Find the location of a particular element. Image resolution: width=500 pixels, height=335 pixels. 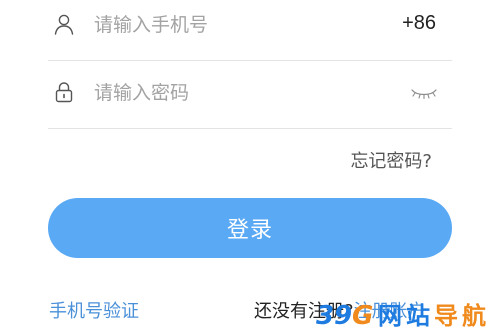

password-field is located at coordinates (250, 94).